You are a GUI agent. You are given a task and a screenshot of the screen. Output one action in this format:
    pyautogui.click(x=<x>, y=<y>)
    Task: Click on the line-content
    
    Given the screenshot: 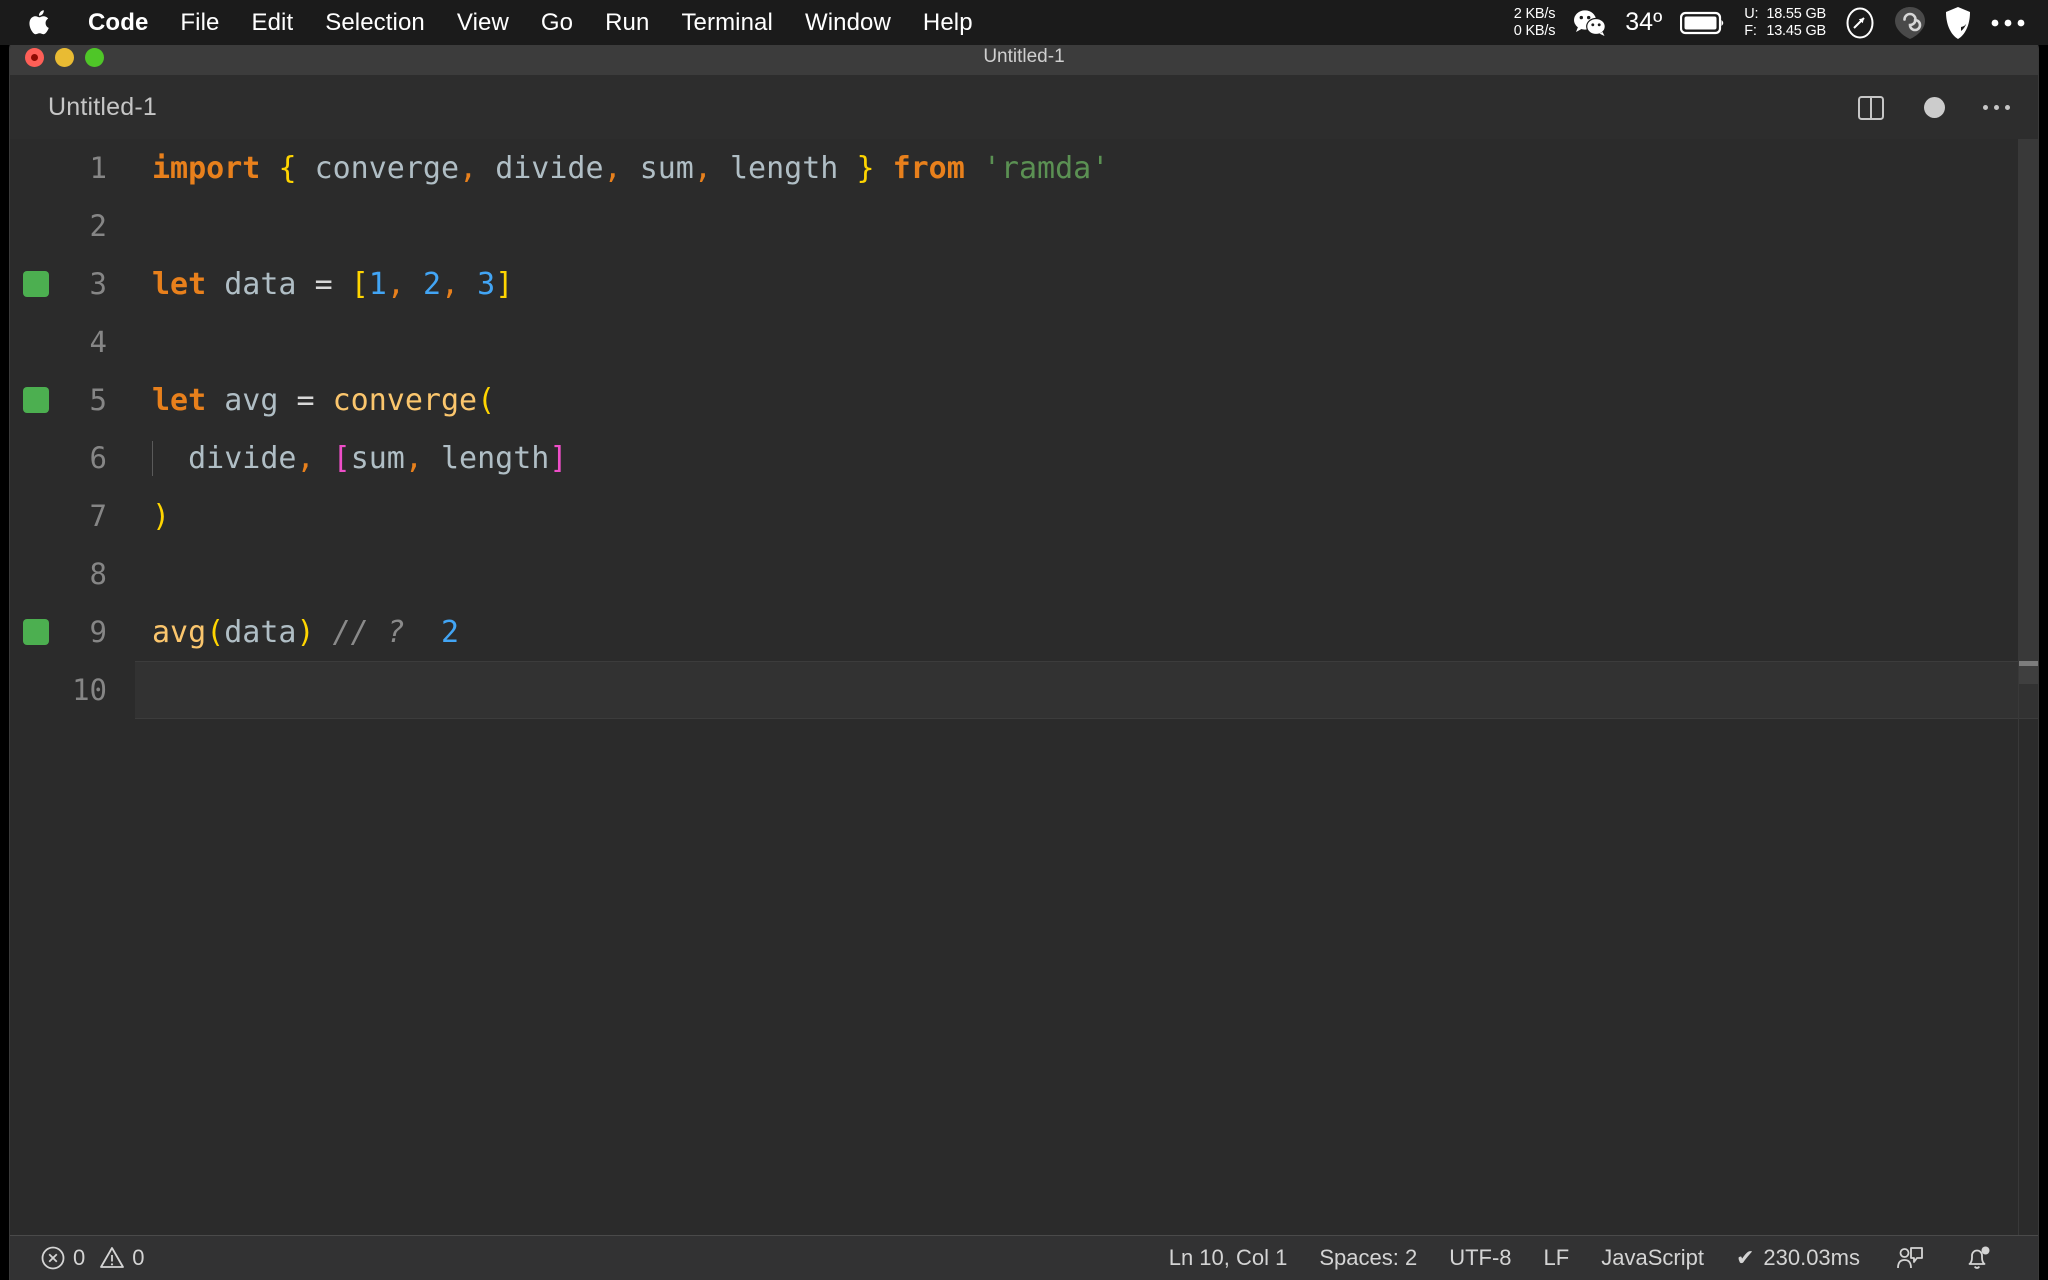 What is the action you would take?
    pyautogui.click(x=1086, y=690)
    